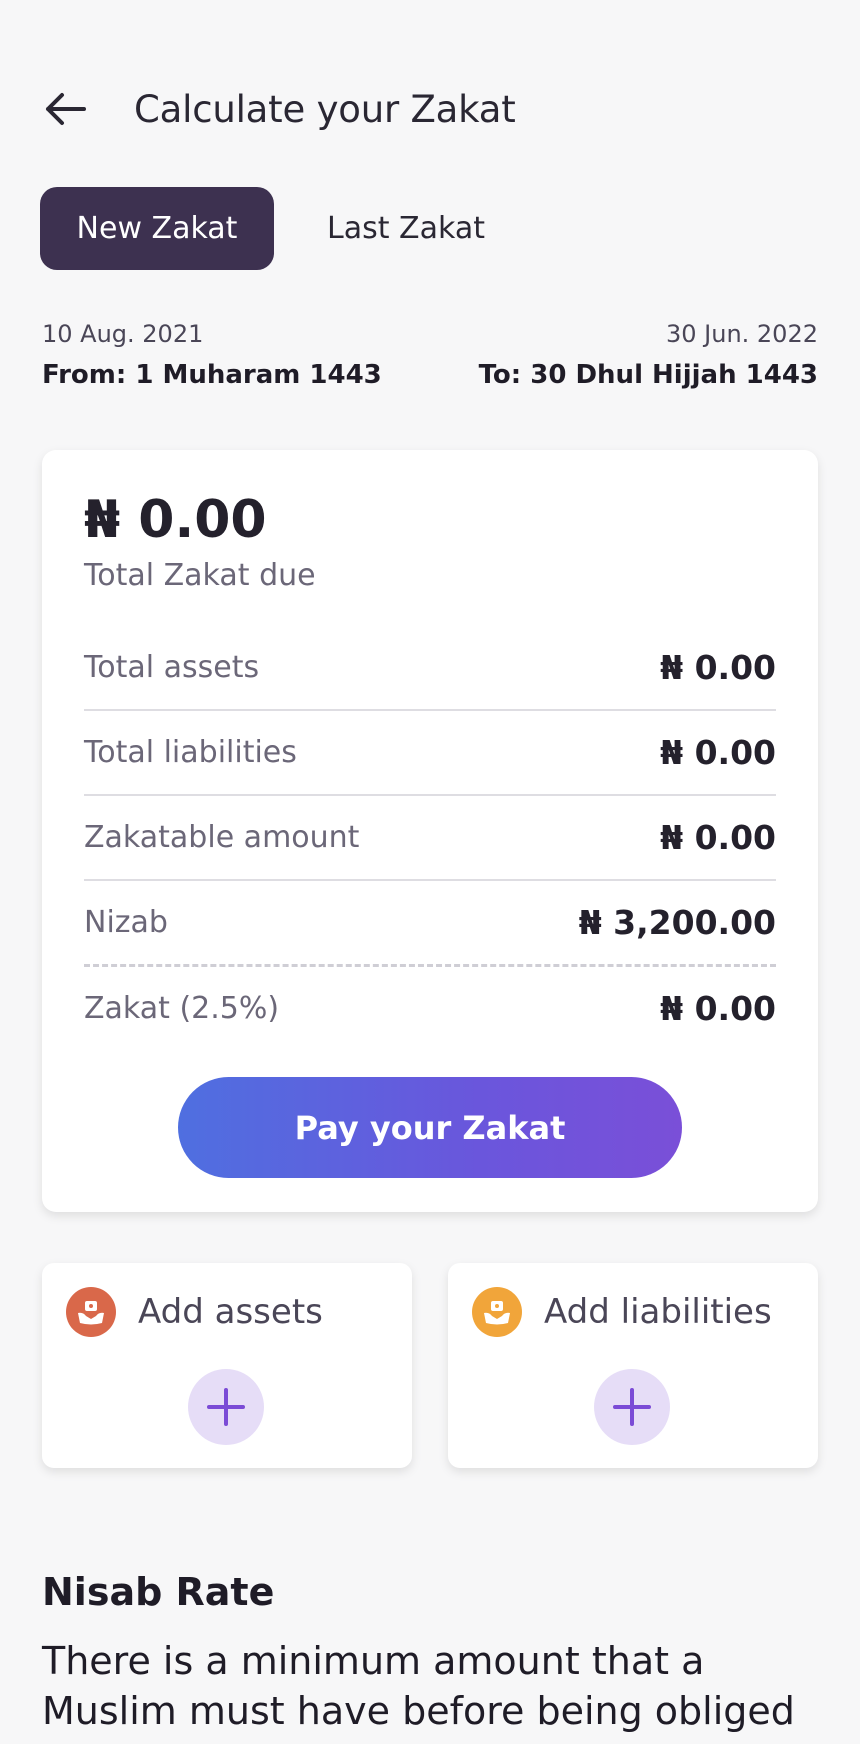  Describe the element at coordinates (200, 575) in the screenshot. I see `total-zakat-due-label: Total Zakat due` at that location.